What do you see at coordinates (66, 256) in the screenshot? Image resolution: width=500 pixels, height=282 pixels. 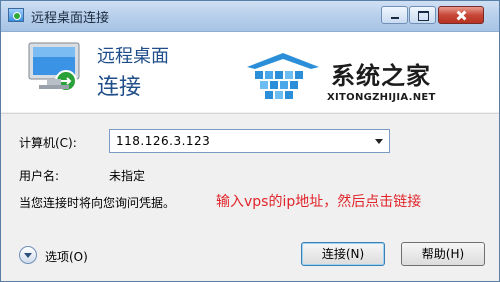 I see `options-label: 选项(O)` at bounding box center [66, 256].